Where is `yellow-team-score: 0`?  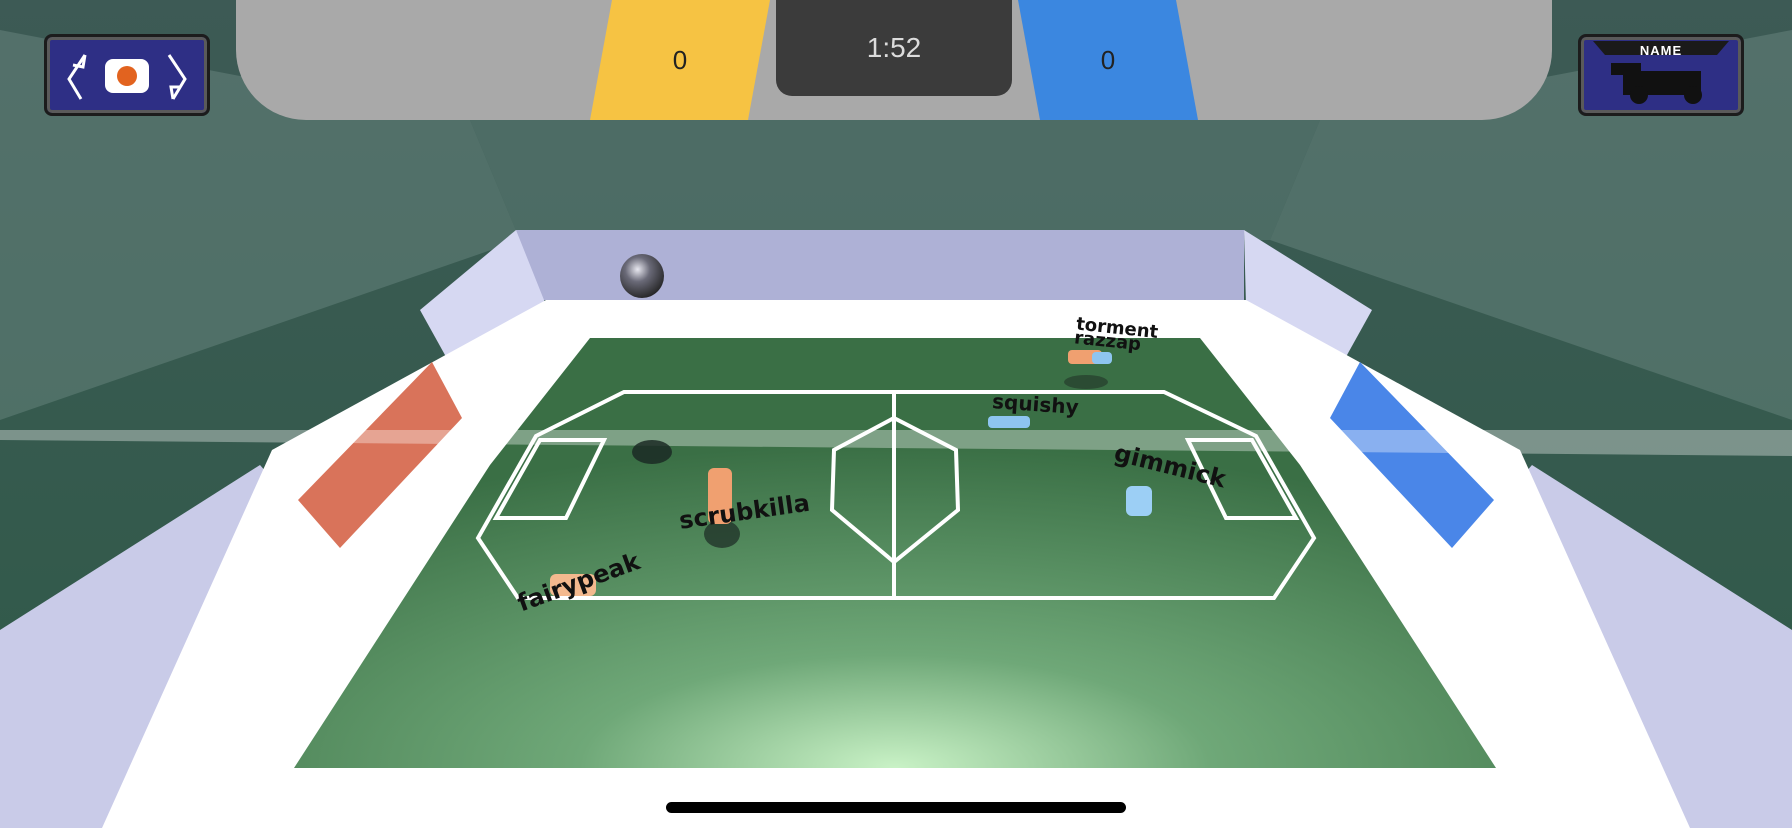 yellow-team-score: 0 is located at coordinates (680, 60).